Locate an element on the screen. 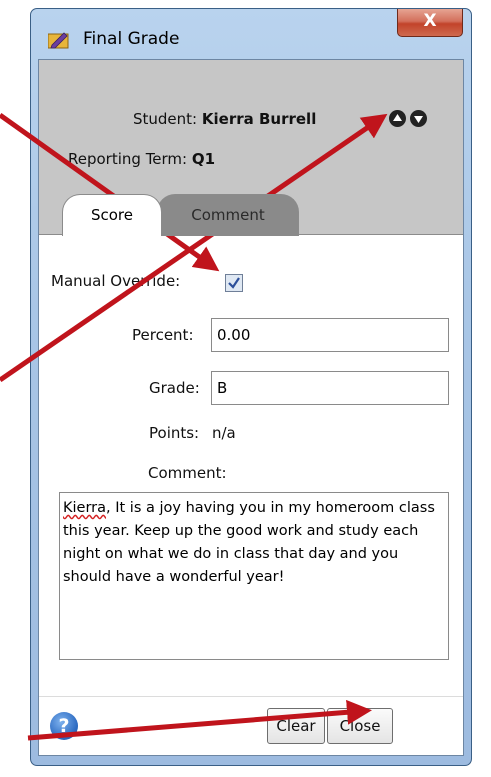 Image resolution: width=491 pixels, height=777 pixels. manual-override-checkbox is located at coordinates (234, 283).